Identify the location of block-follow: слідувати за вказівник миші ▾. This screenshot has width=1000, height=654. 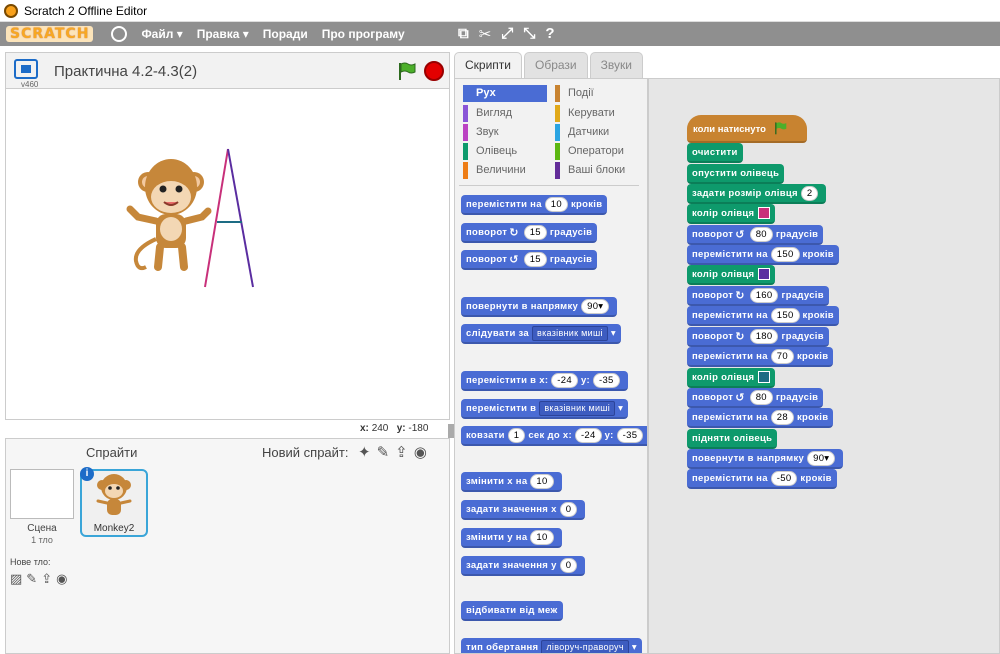
(541, 334).